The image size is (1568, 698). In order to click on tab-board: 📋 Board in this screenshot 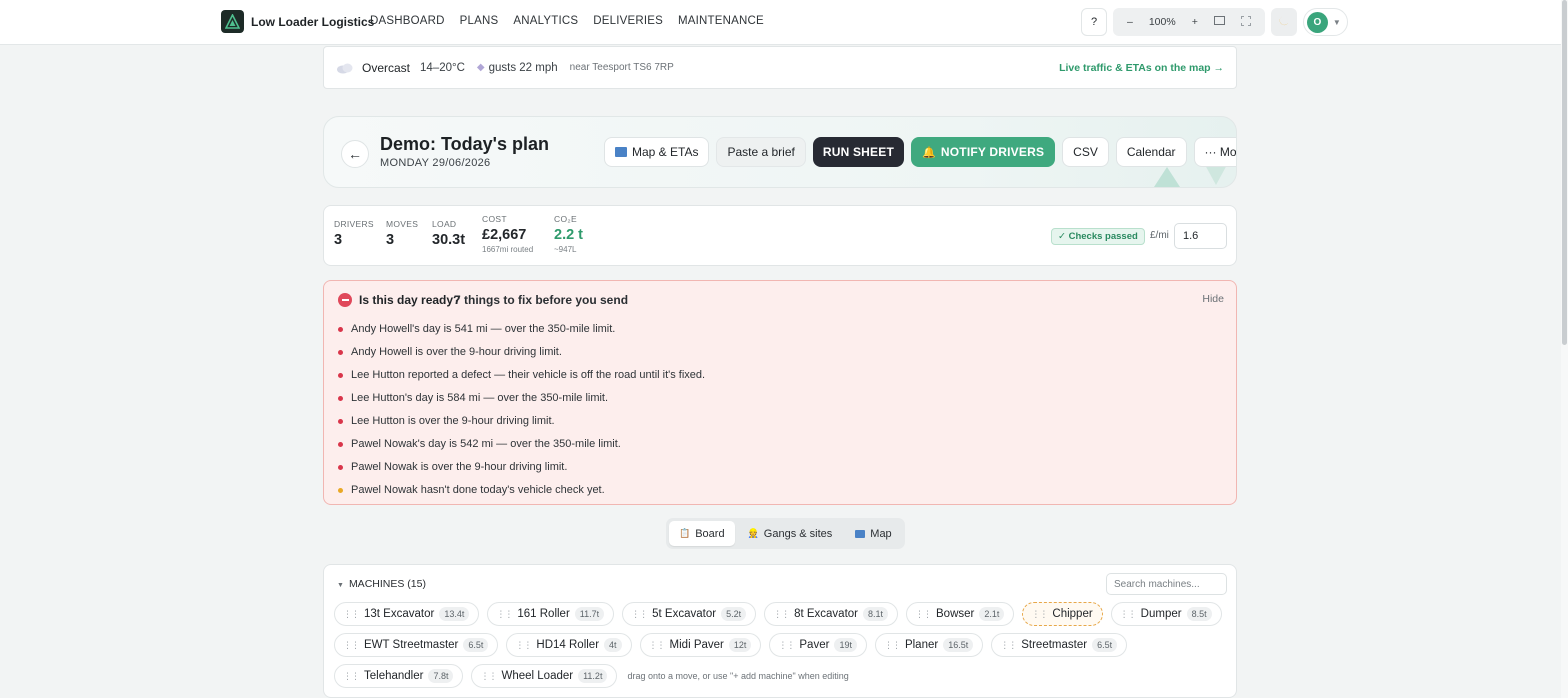, I will do `click(702, 533)`.